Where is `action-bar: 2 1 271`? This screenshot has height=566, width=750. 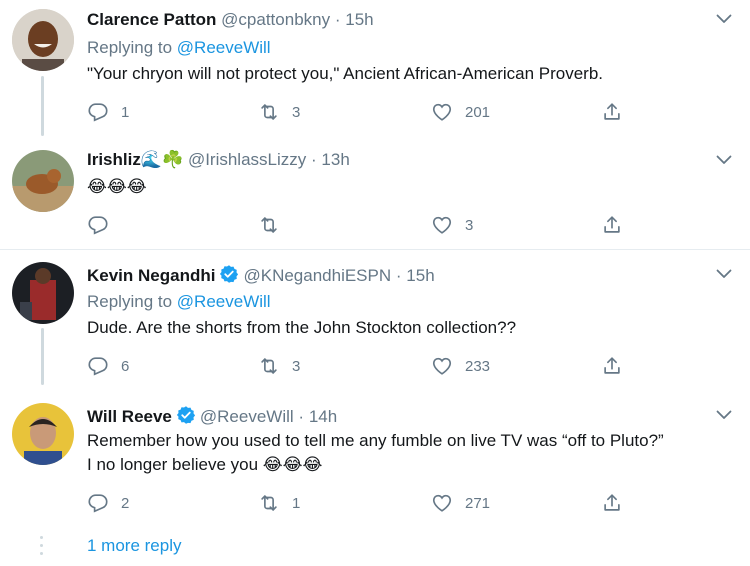 action-bar: 2 1 271 is located at coordinates (367, 503).